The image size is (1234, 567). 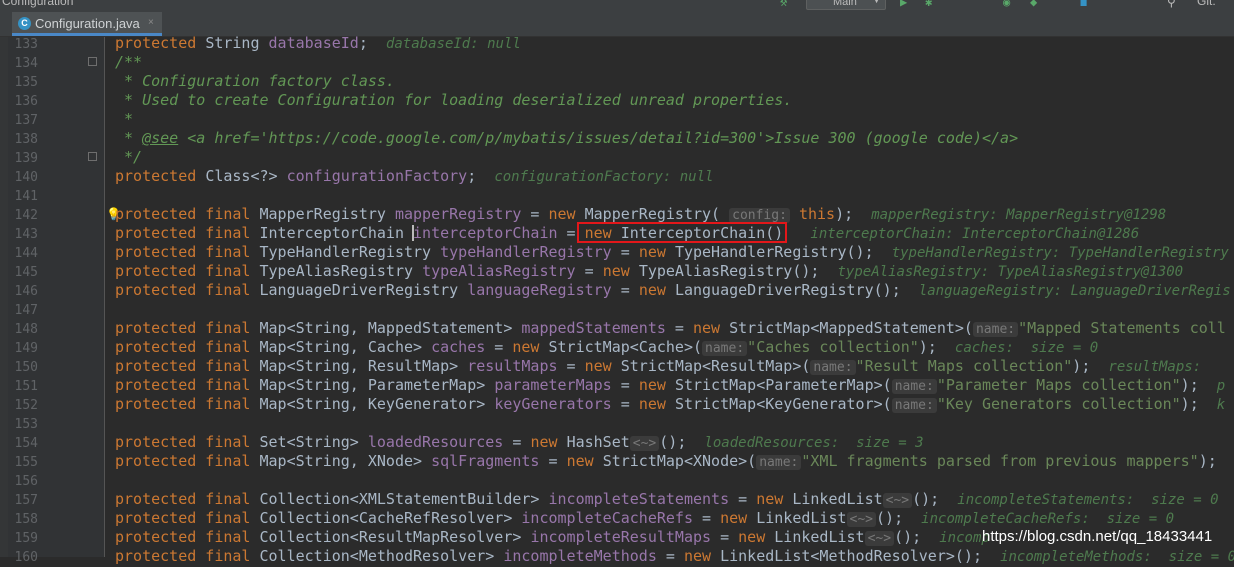 What do you see at coordinates (26, 120) in the screenshot?
I see `line-number: 137` at bounding box center [26, 120].